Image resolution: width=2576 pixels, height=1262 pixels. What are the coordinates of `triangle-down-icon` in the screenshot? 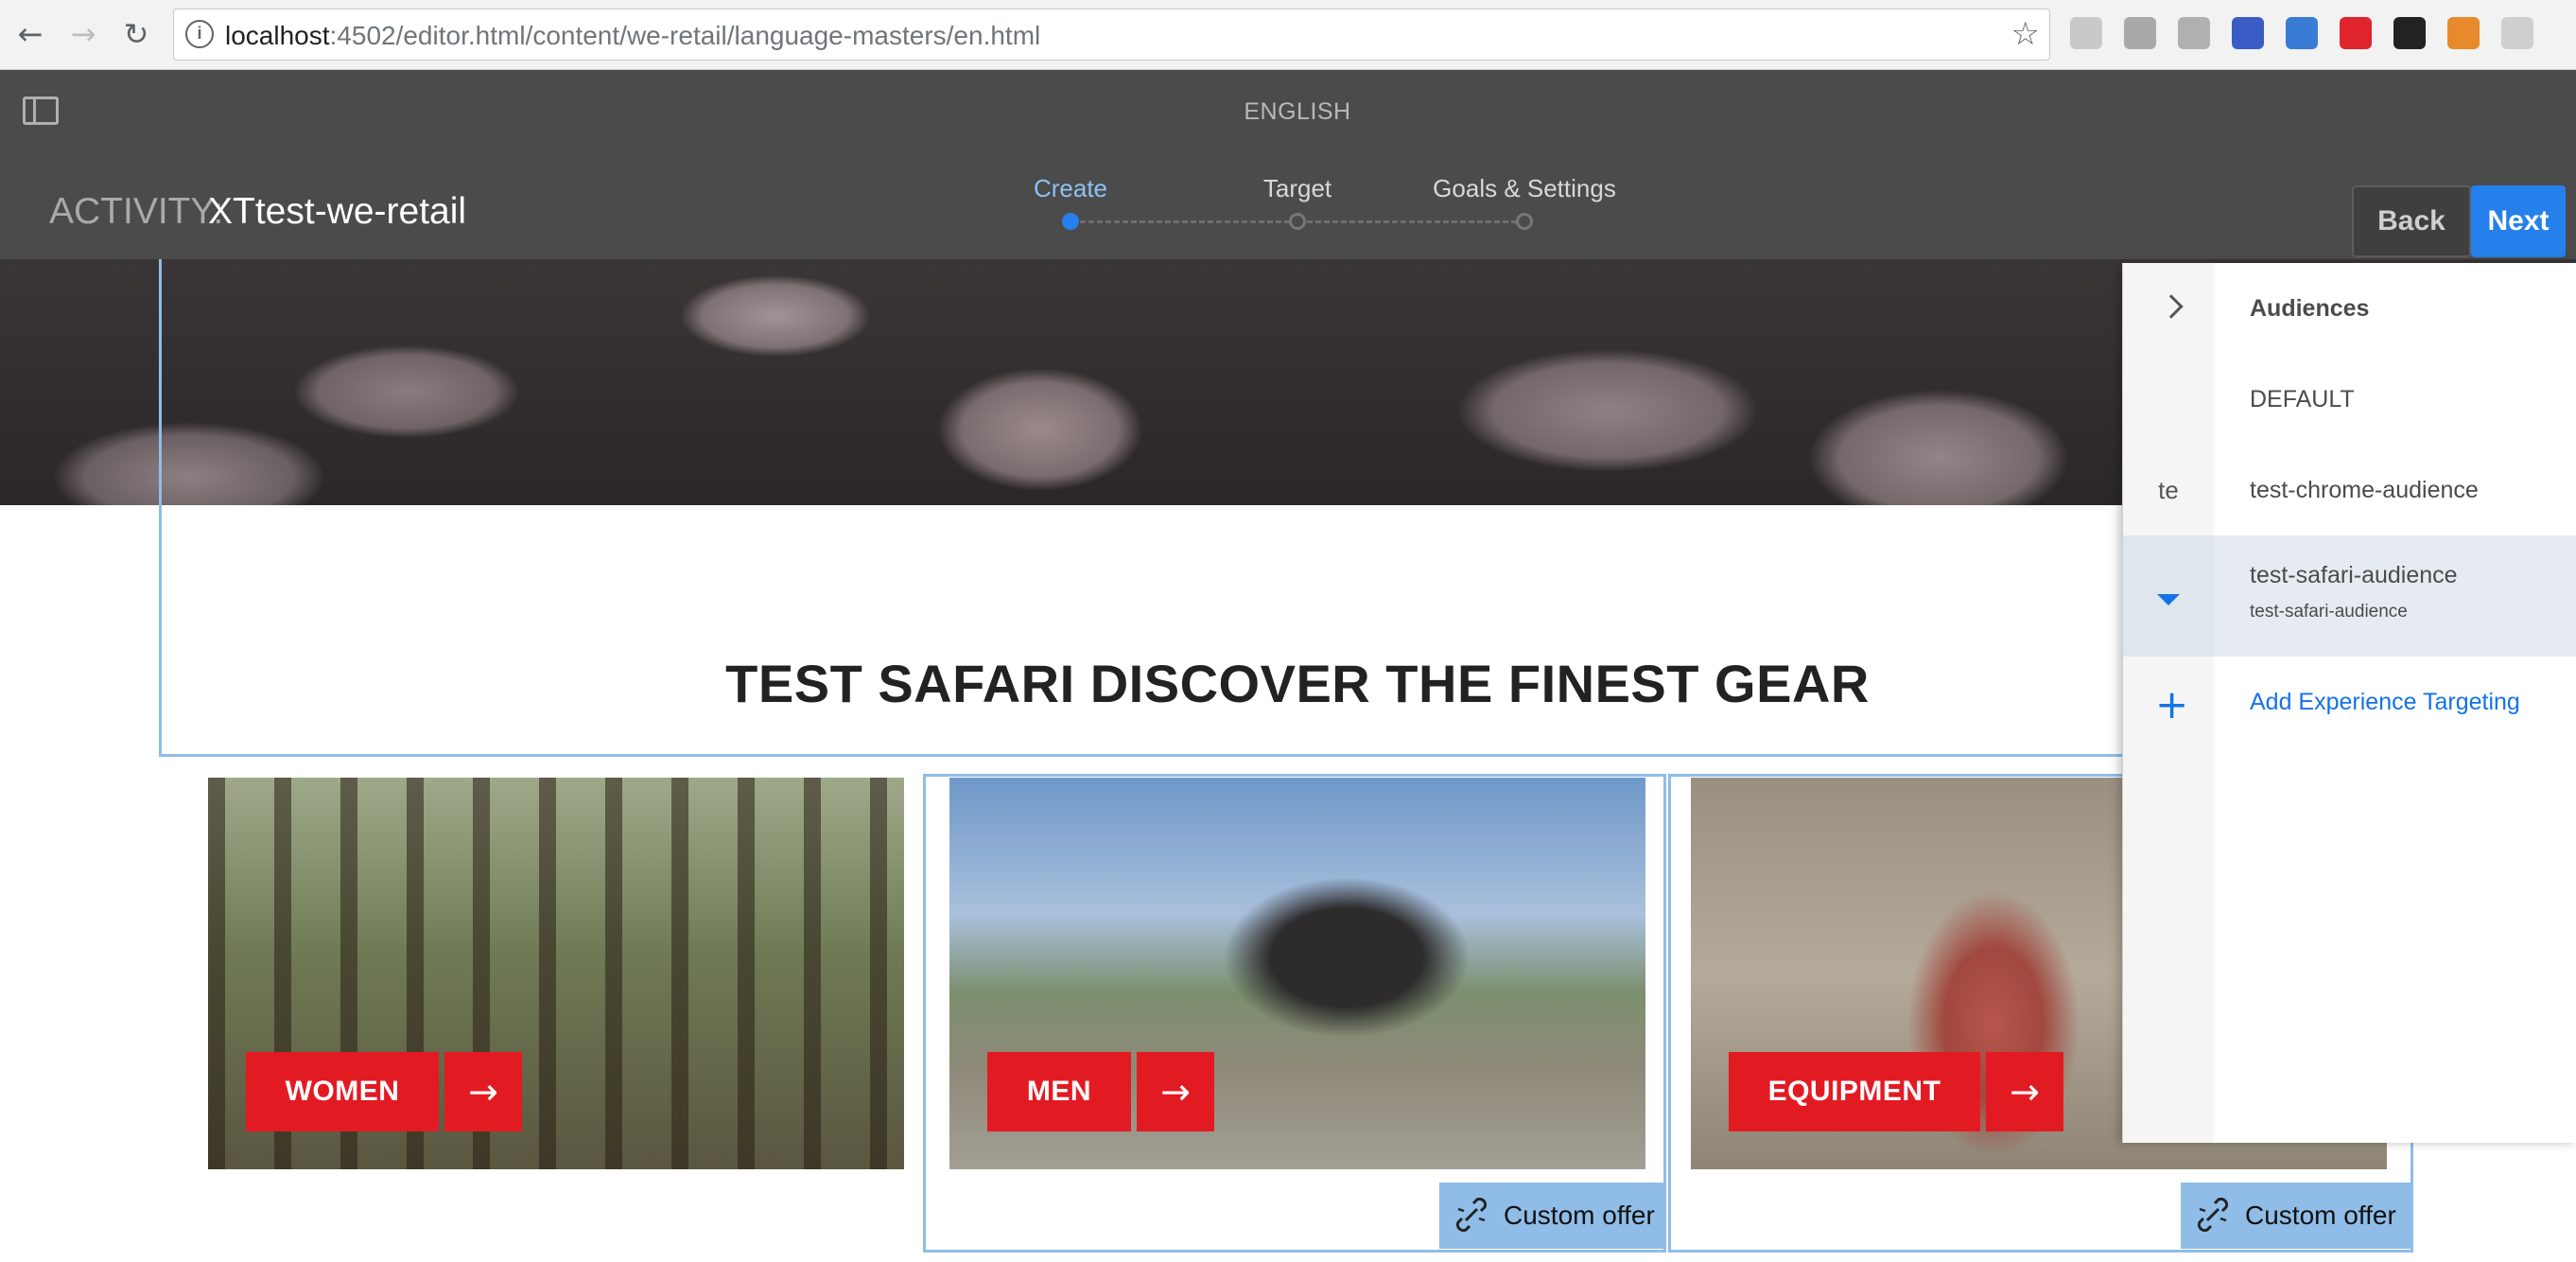 It's located at (2168, 599).